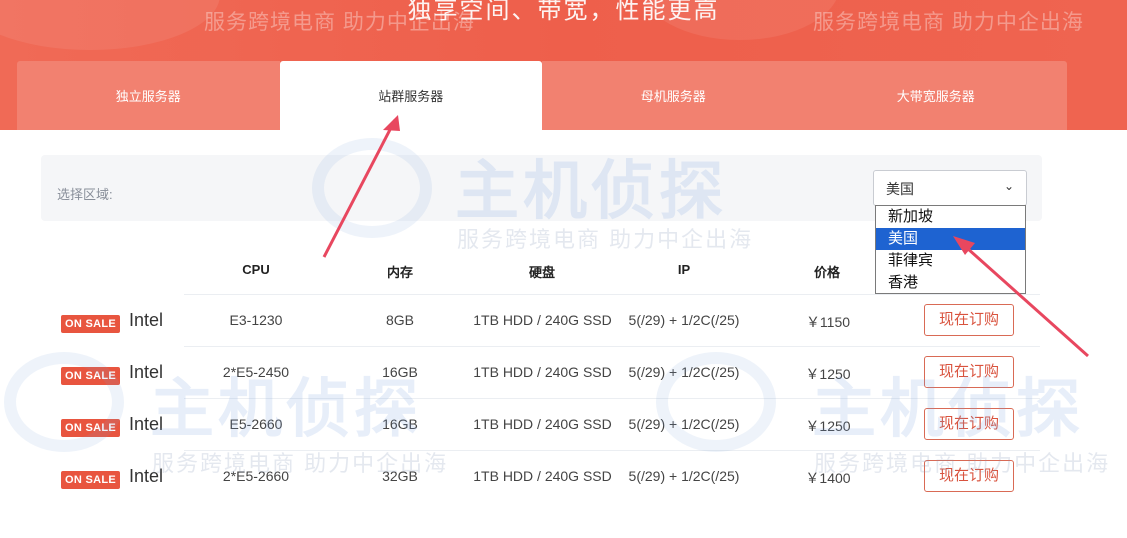 This screenshot has height=538, width=1127. I want to click on region-option-singapore: 新加坡, so click(950, 217).